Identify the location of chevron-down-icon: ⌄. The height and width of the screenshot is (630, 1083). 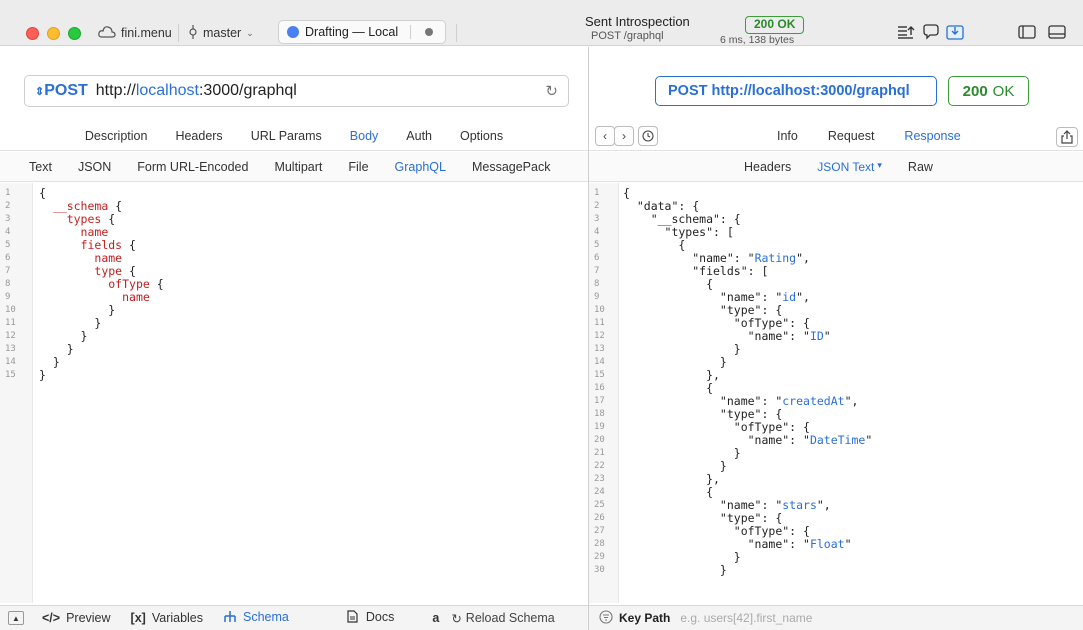
(250, 32).